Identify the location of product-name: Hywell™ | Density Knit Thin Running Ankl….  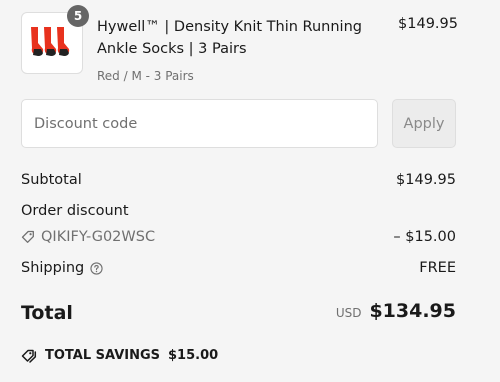
(229, 38).